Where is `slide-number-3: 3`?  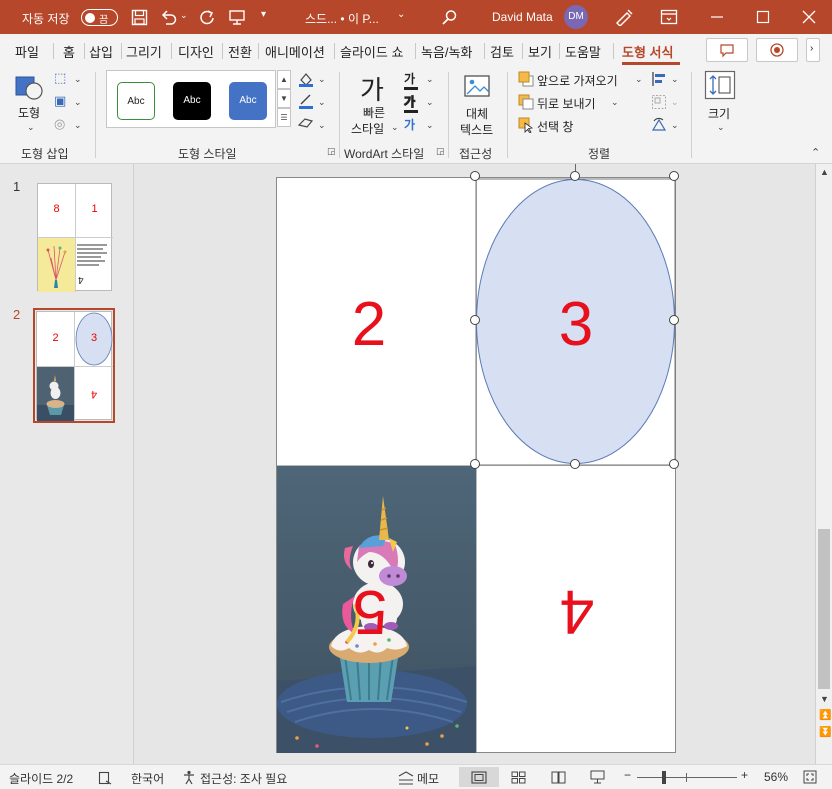 slide-number-3: 3 is located at coordinates (576, 324).